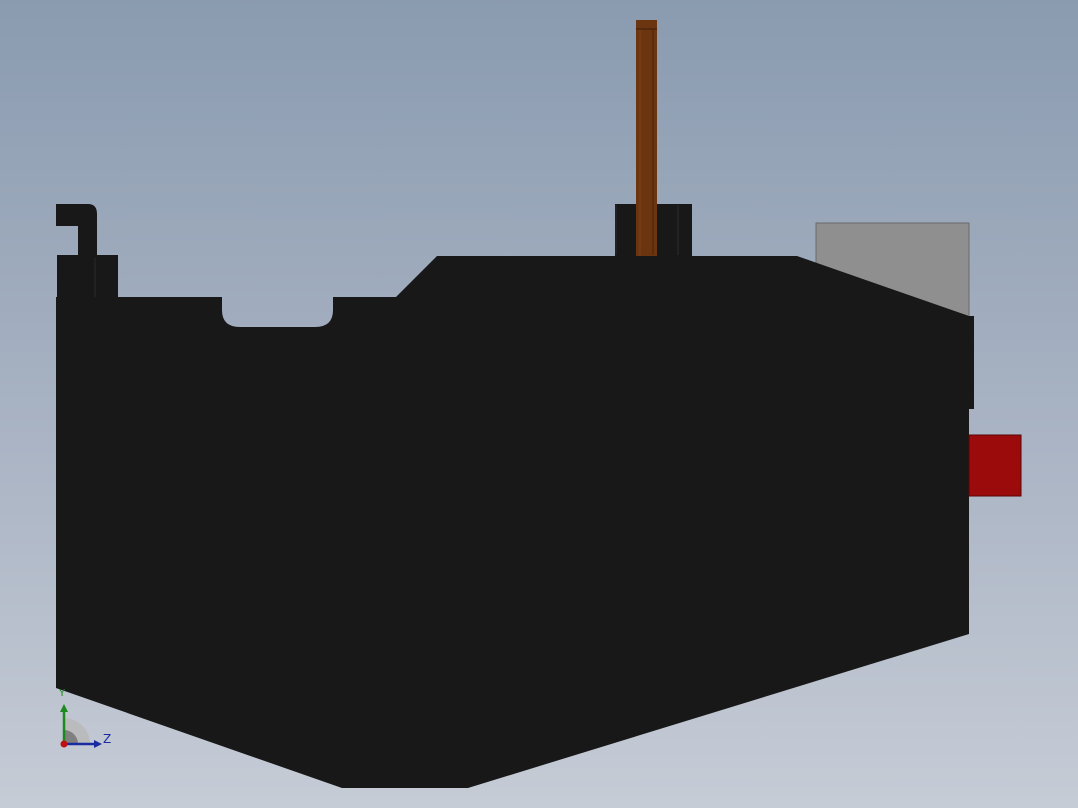 The height and width of the screenshot is (808, 1078). Describe the element at coordinates (62, 693) in the screenshot. I see `y-axis-label: Y` at that location.